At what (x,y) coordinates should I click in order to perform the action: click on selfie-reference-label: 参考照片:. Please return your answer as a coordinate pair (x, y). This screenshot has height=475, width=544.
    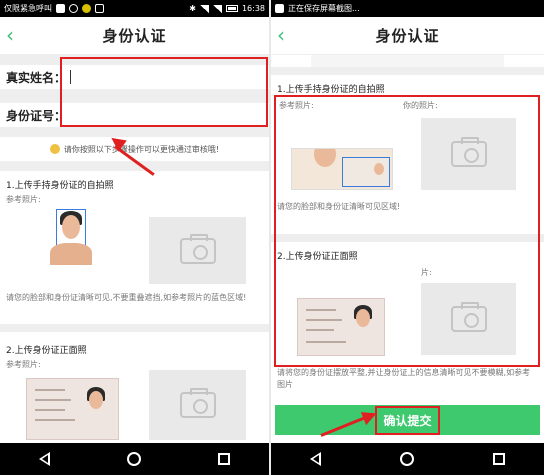
    Looking at the image, I should click on (23, 199).